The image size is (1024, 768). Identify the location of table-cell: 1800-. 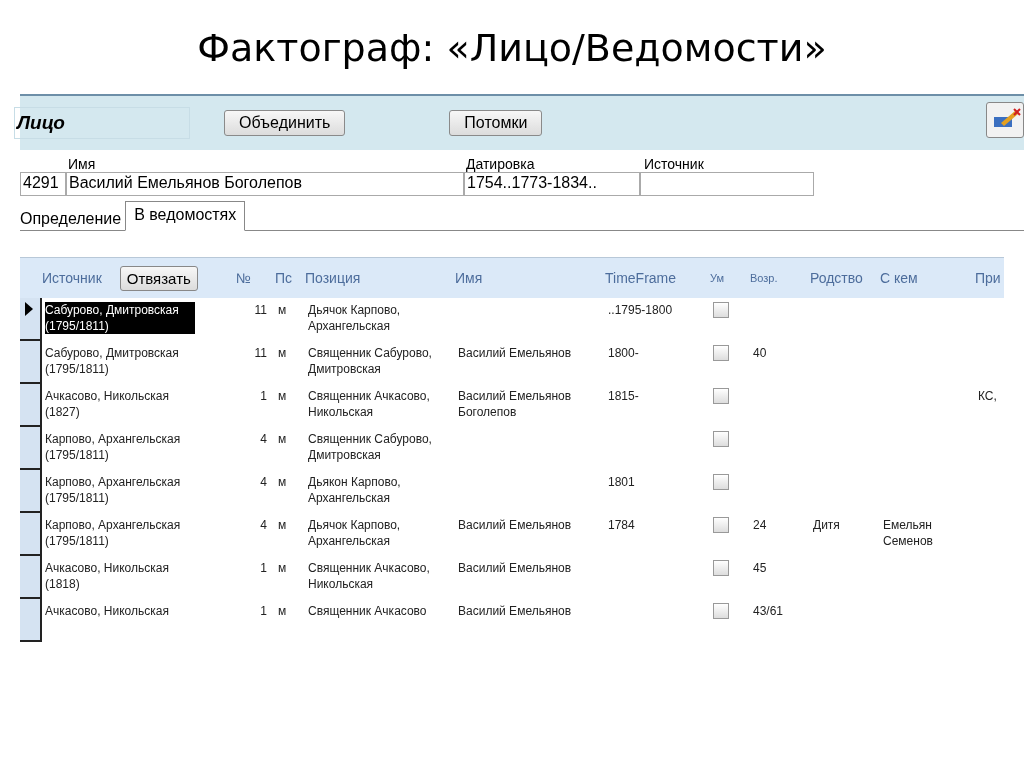
(623, 353).